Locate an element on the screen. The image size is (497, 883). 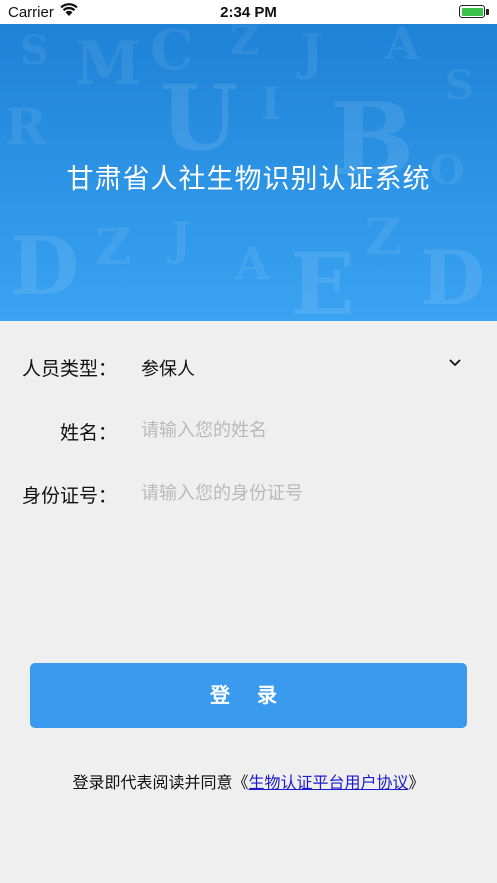
battery-fill is located at coordinates (472, 11).